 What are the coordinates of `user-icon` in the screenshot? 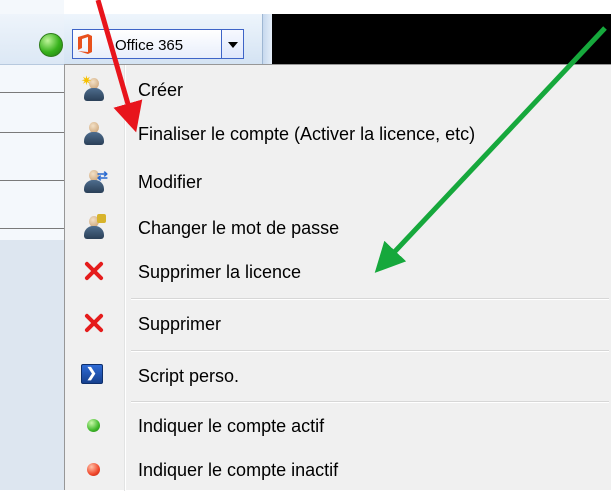 It's located at (94, 133).